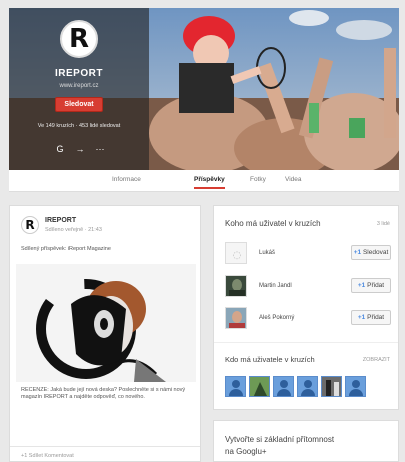  I want to click on follow-button-label: Sledovat, so click(79, 104).